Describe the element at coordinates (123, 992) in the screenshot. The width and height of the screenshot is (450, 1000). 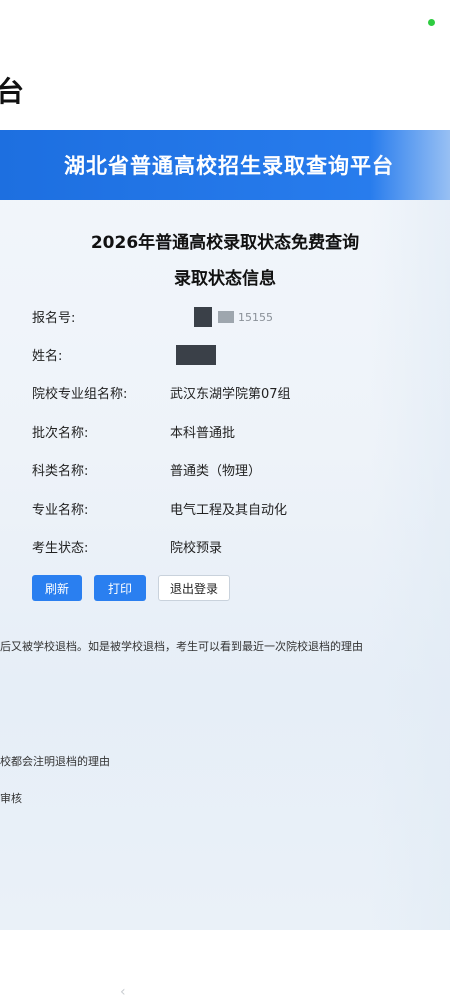
I see `back-chevron-icon: ‹` at that location.